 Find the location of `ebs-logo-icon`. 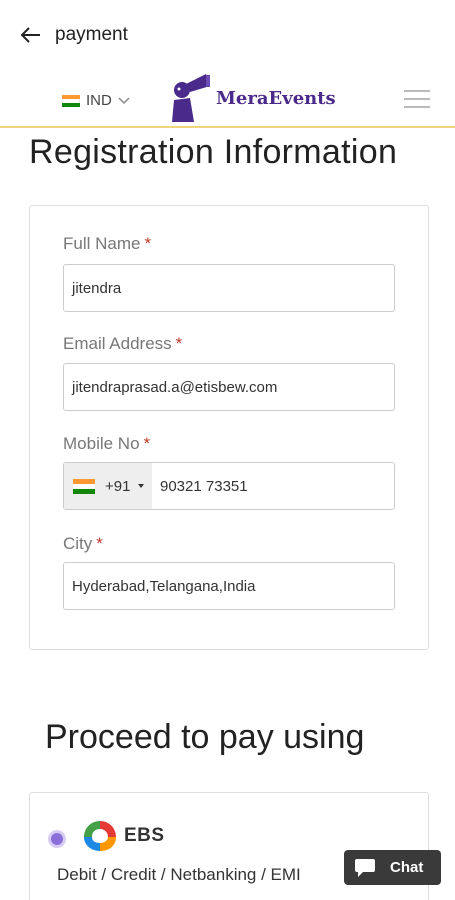

ebs-logo-icon is located at coordinates (100, 836).